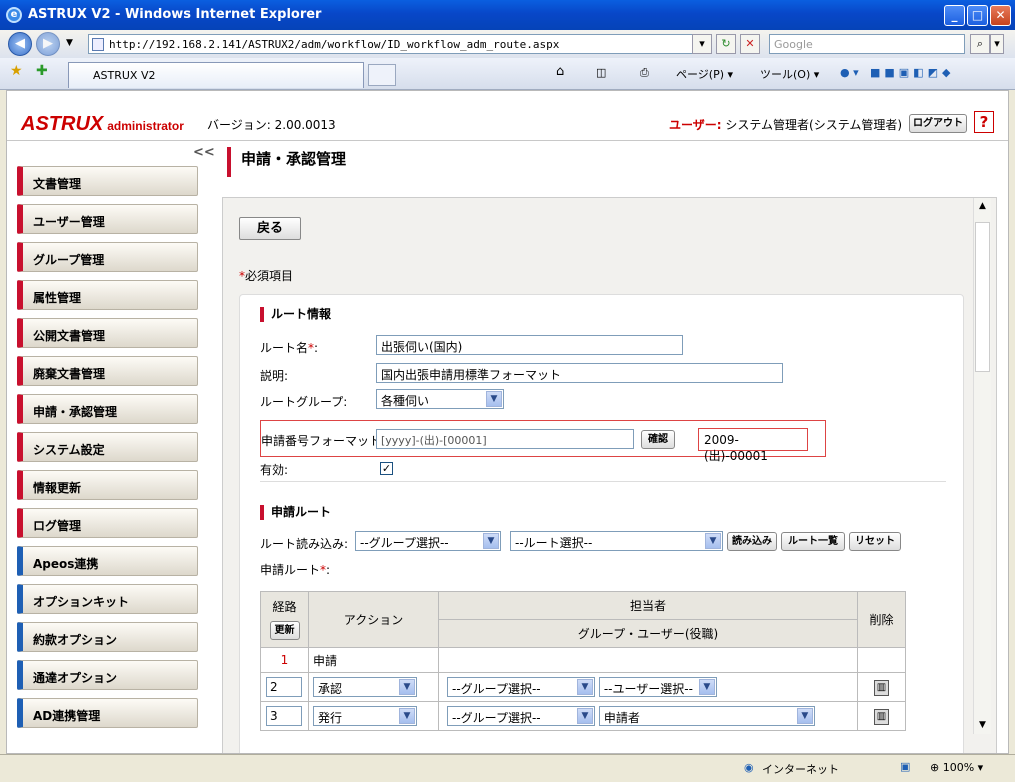  Describe the element at coordinates (905, 766) in the screenshot. I see `security-icon: ▣` at that location.